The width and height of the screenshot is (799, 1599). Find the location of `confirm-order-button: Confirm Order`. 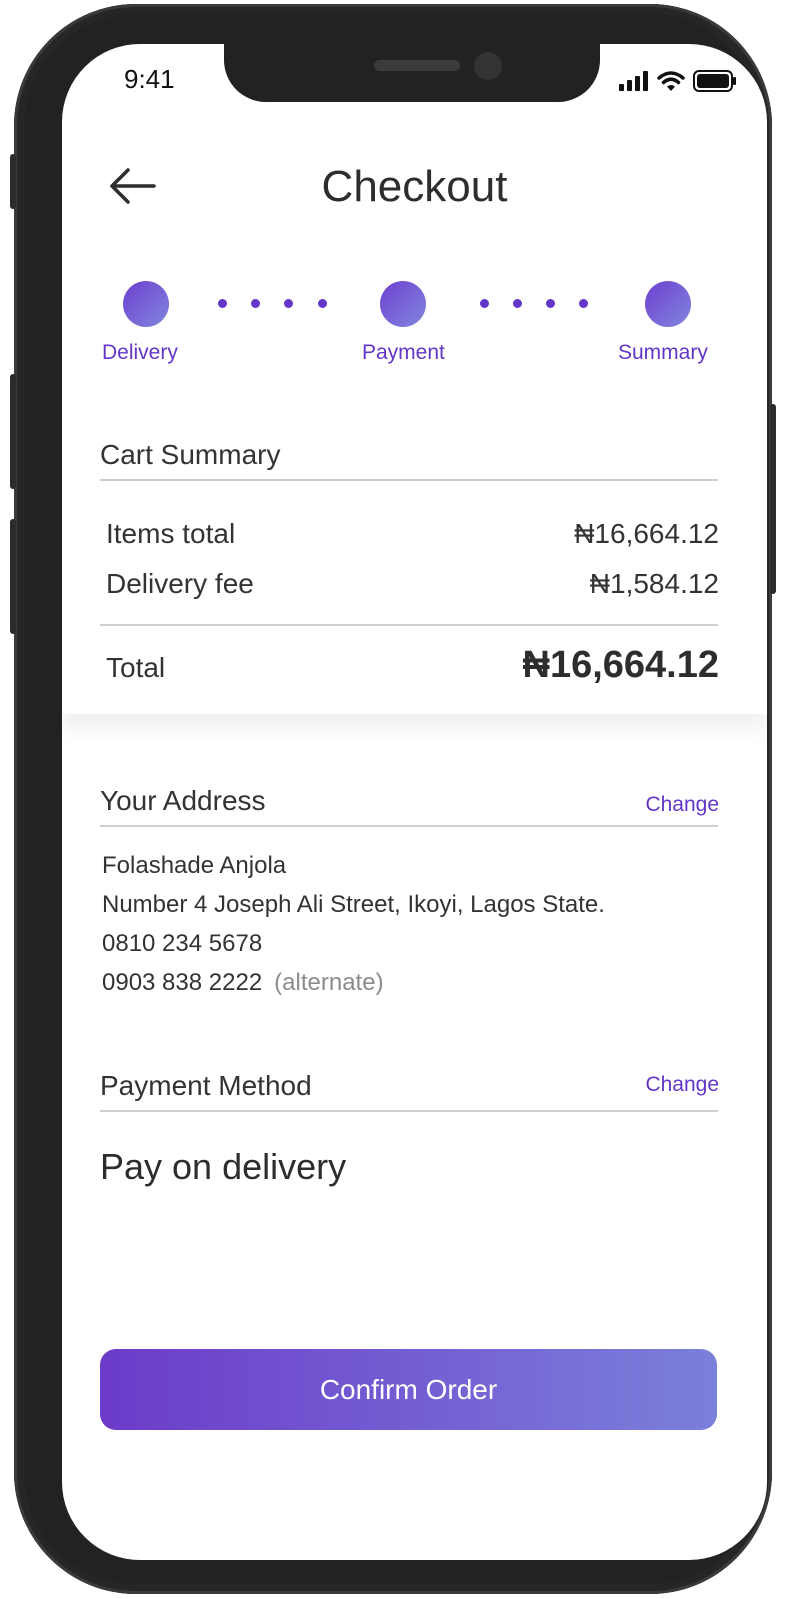

confirm-order-button: Confirm Order is located at coordinates (408, 1389).